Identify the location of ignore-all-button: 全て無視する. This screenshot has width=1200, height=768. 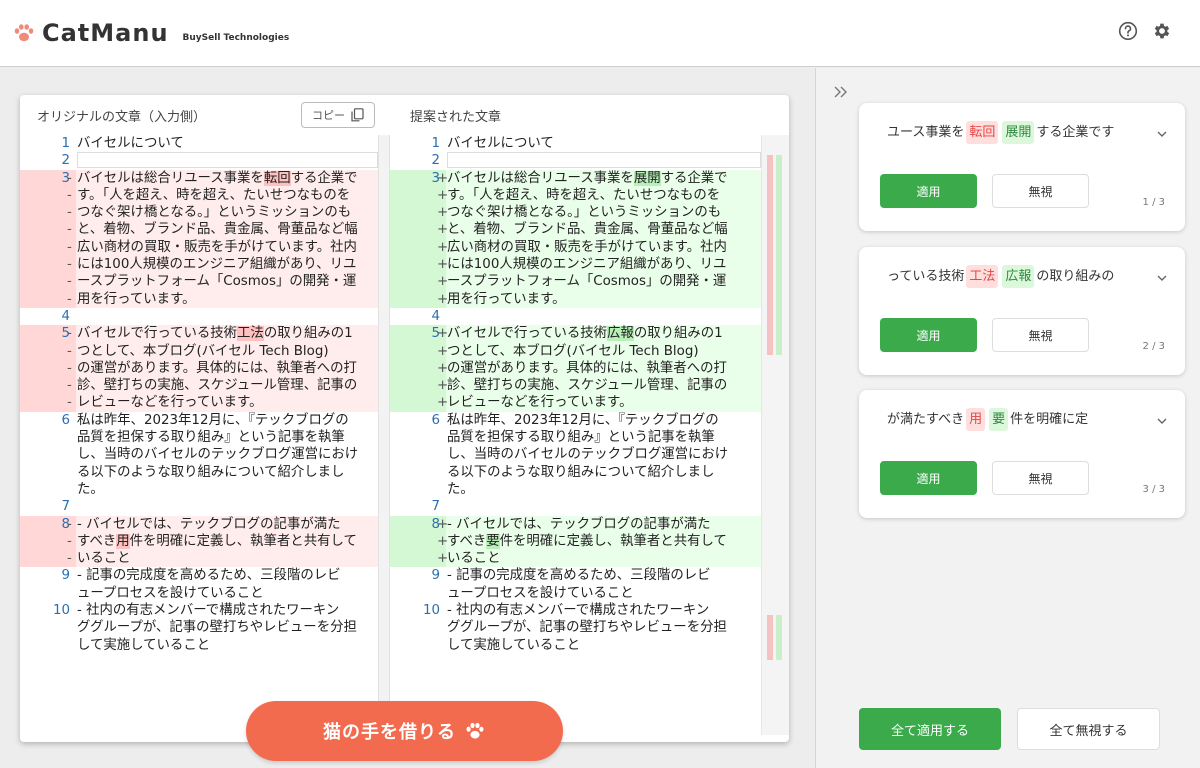
(1088, 729).